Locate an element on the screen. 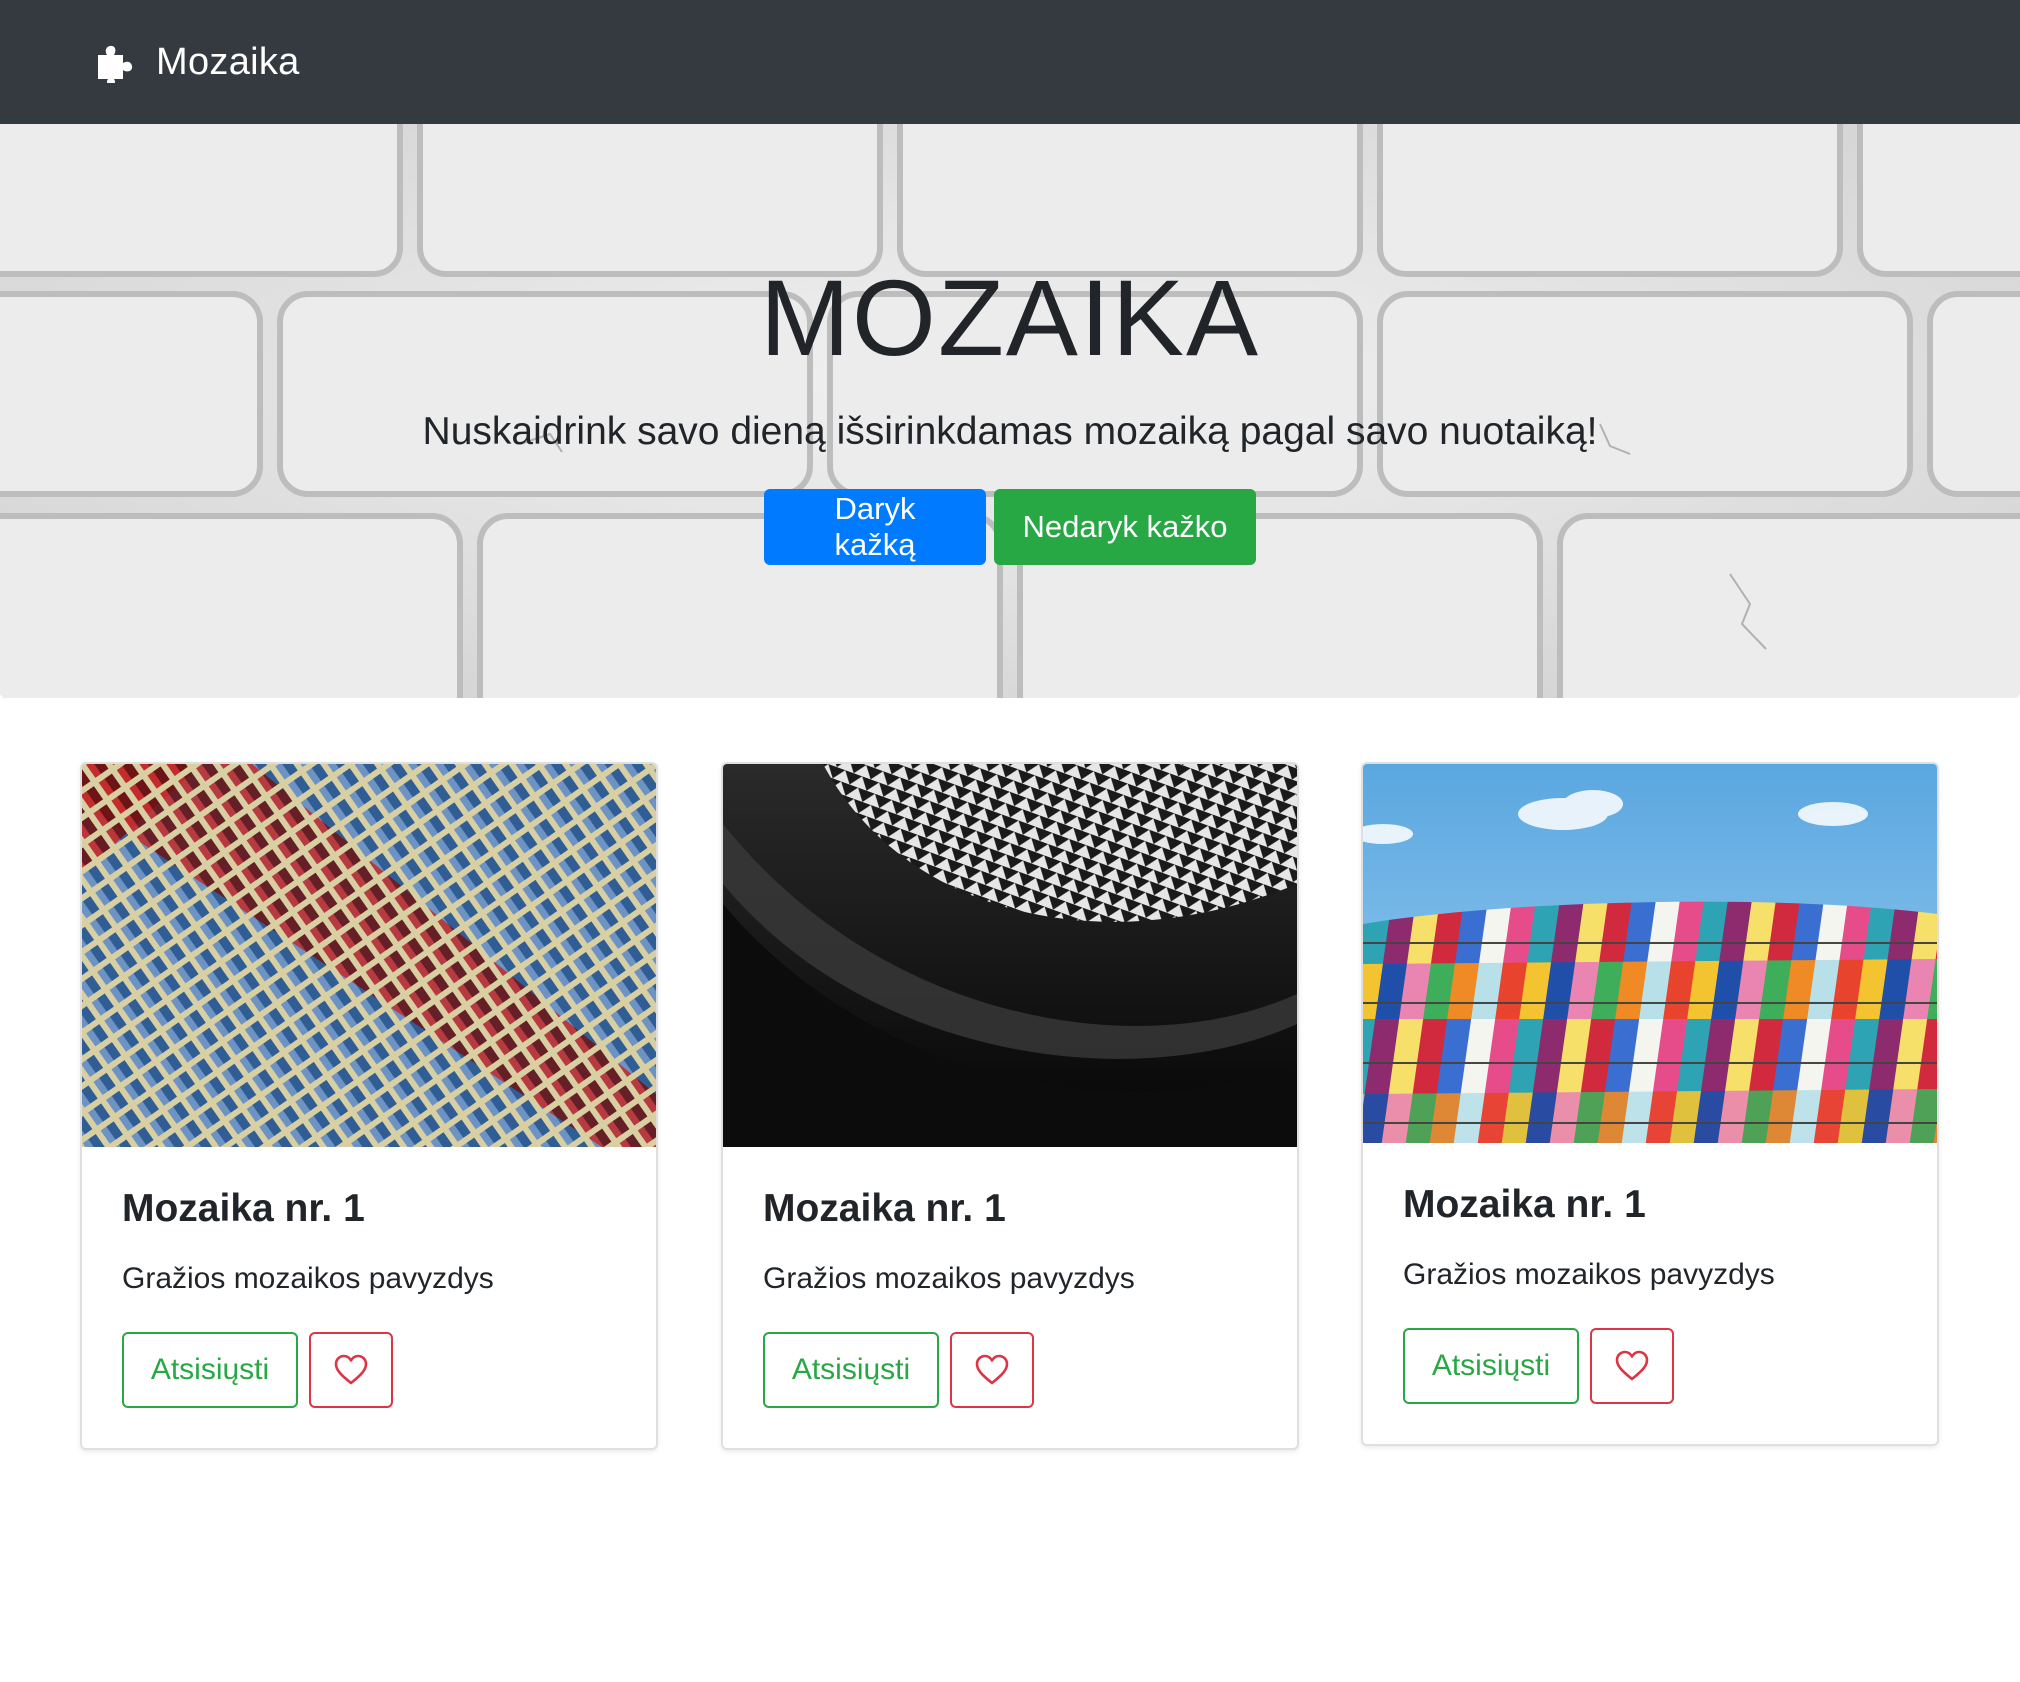 The image size is (2020, 1682). navbar-brand: Mozaika is located at coordinates (197, 62).